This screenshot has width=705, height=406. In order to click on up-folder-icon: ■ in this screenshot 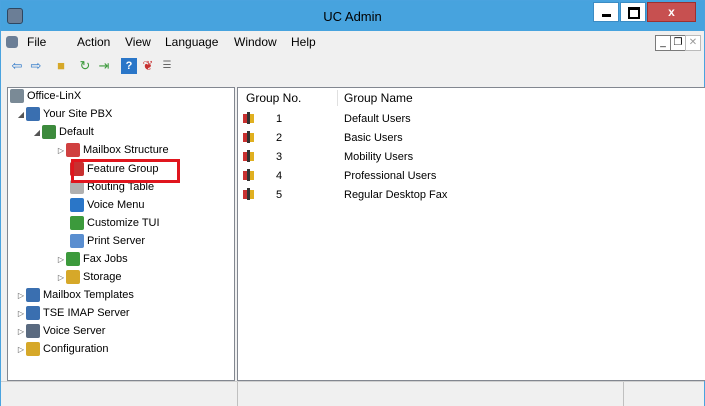, I will do `click(61, 66)`.